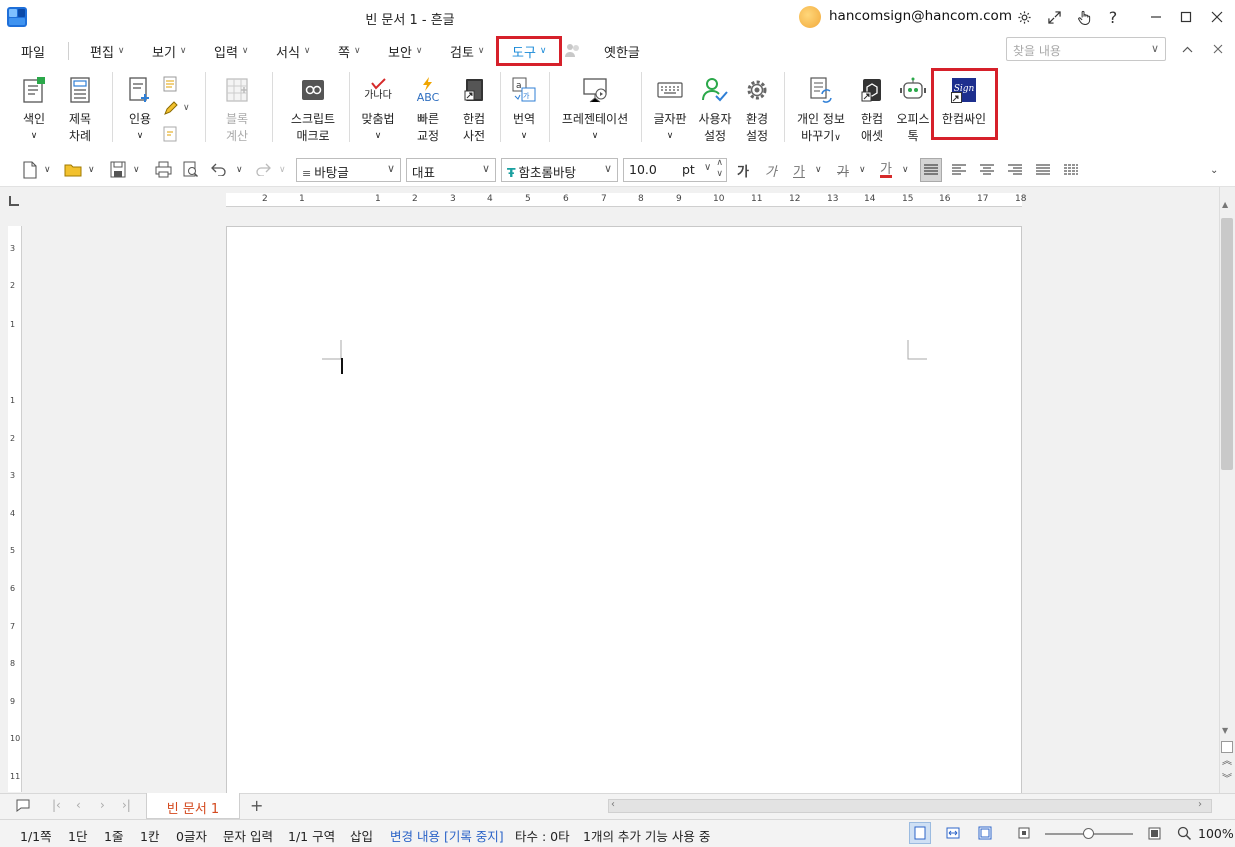  I want to click on scroll-down-icon: ▼, so click(1225, 730).